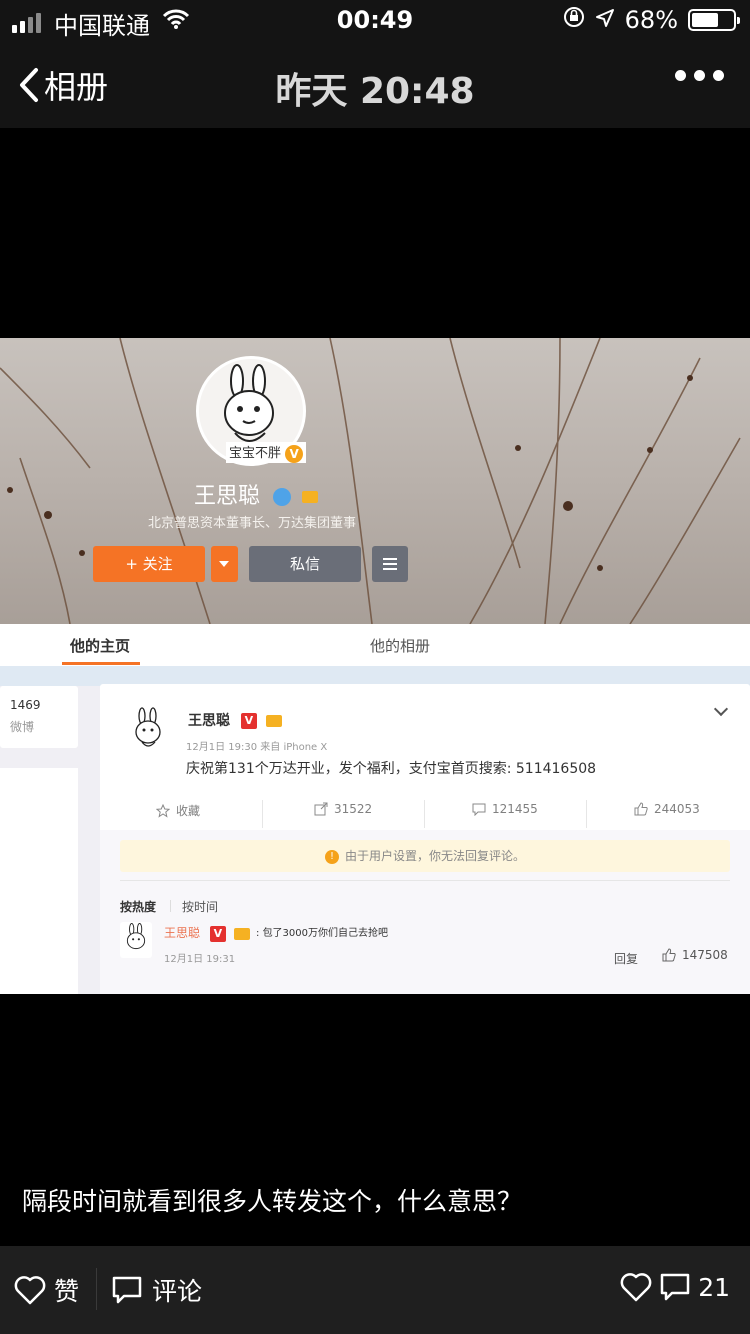 The height and width of the screenshot is (1334, 750). Describe the element at coordinates (235, 720) in the screenshot. I see `post-author: 王思聪 V` at that location.